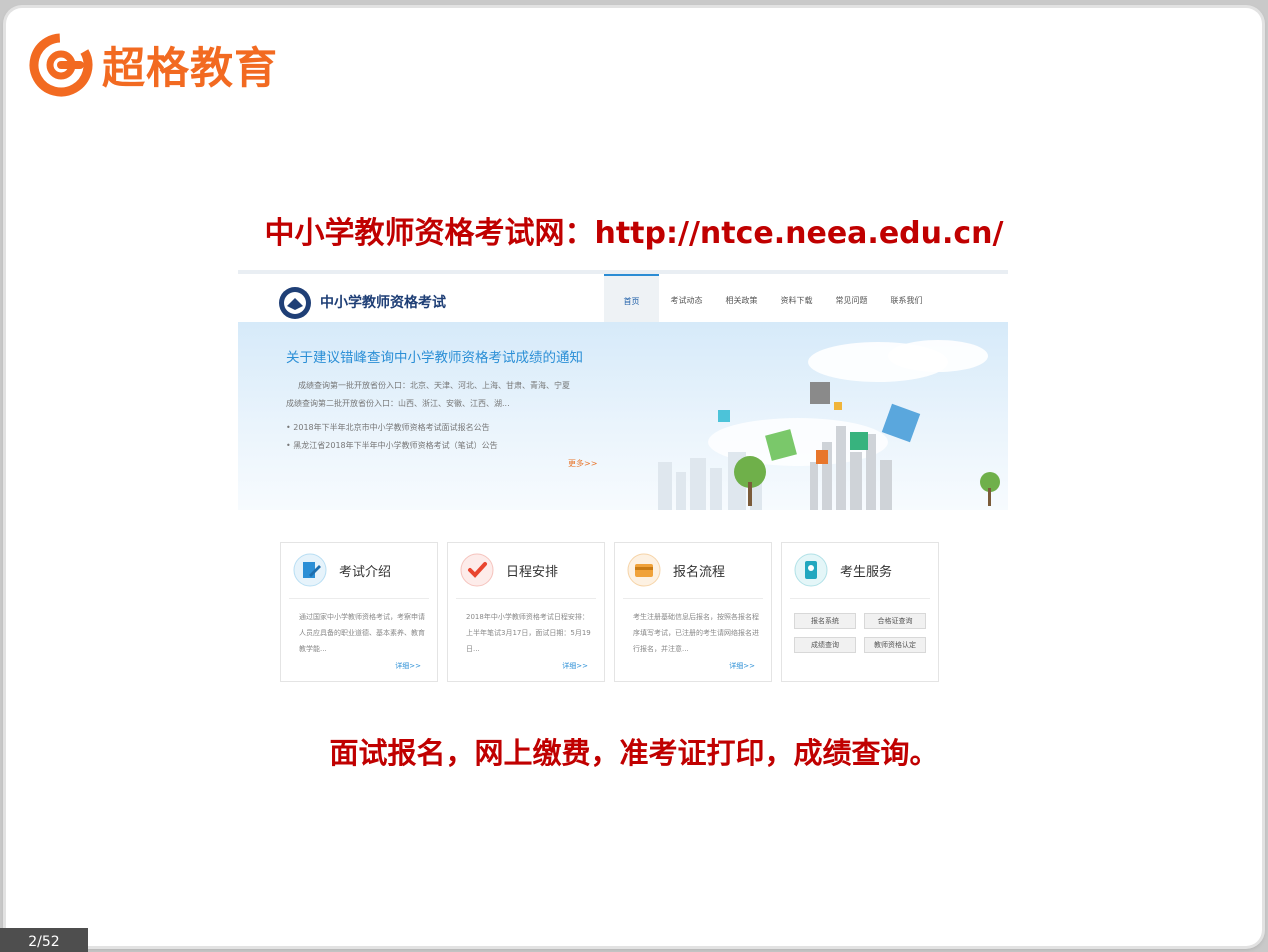 The width and height of the screenshot is (1268, 952). Describe the element at coordinates (906, 300) in the screenshot. I see `nav-item-contact: 联系我们` at that location.